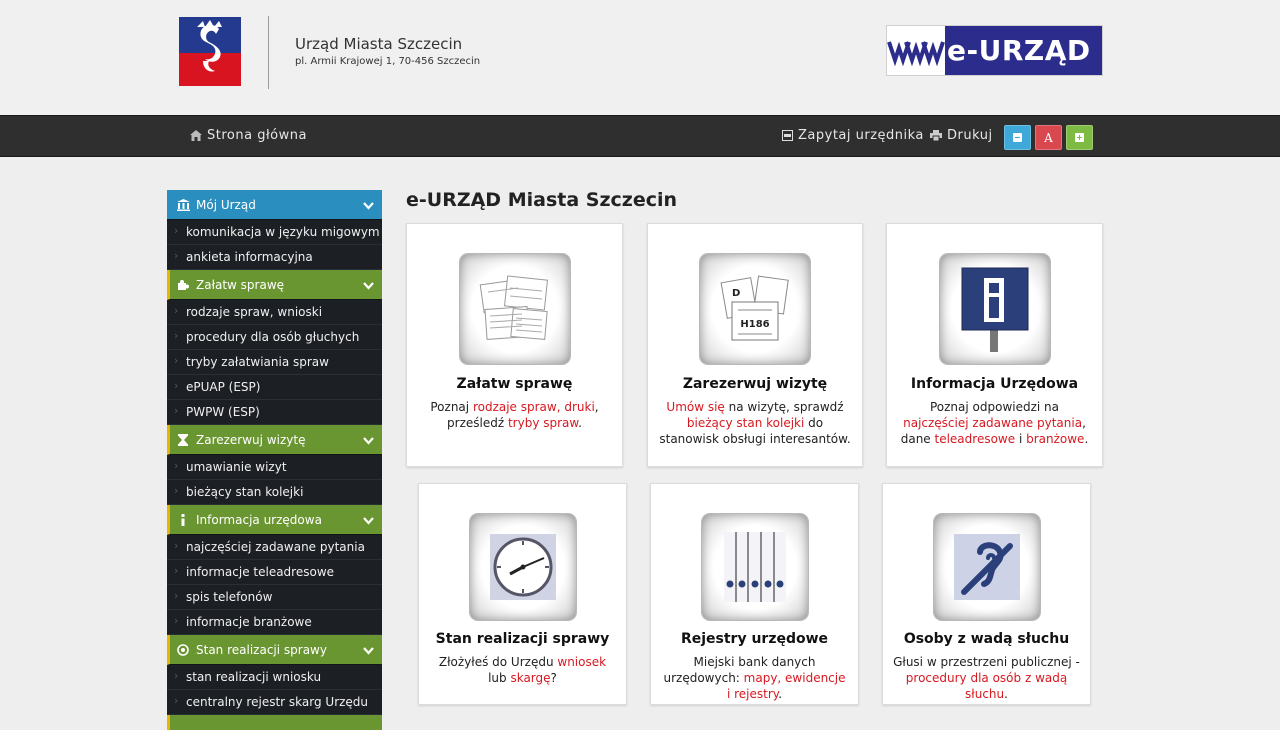  Describe the element at coordinates (1021, 439) in the screenshot. I see `card-text: i` at that location.